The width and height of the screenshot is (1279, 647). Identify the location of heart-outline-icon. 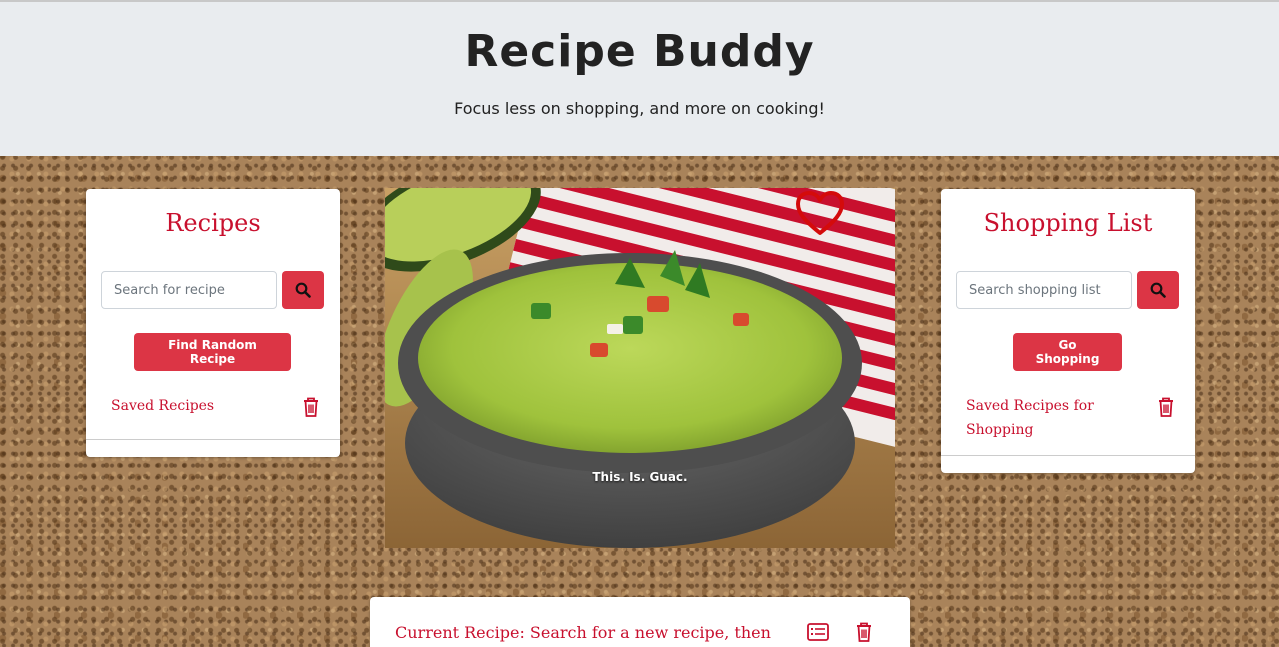
(820, 214).